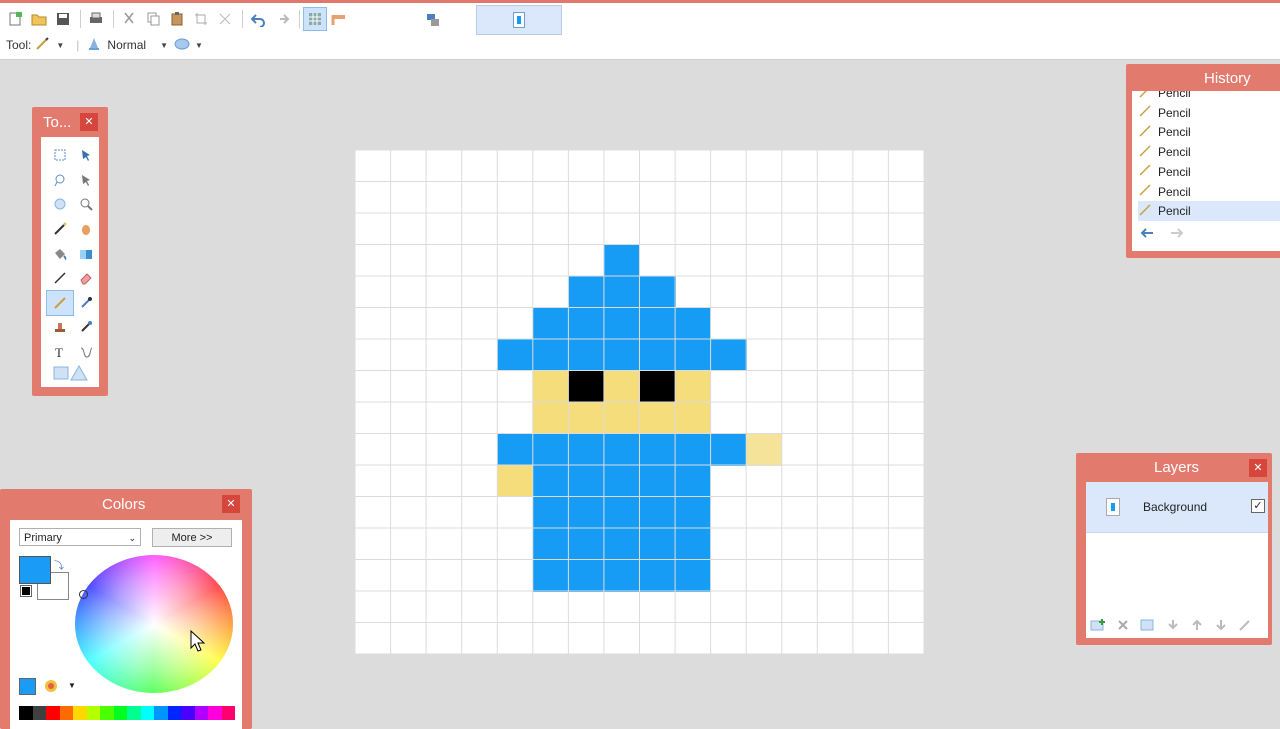 The image size is (1280, 729). What do you see at coordinates (80, 537) in the screenshot?
I see `color-mode-select: Primary ⌄` at bounding box center [80, 537].